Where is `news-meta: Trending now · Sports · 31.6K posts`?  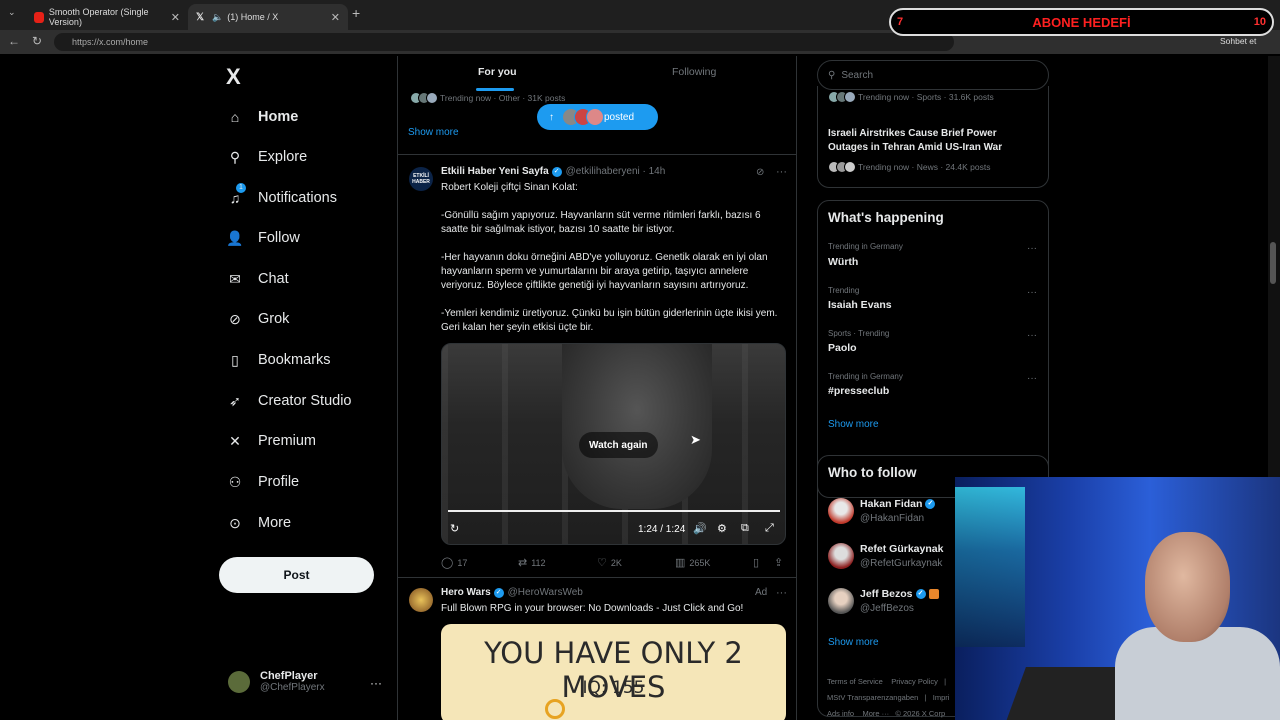
news-meta: Trending now · Sports · 31.6K posts is located at coordinates (911, 97).